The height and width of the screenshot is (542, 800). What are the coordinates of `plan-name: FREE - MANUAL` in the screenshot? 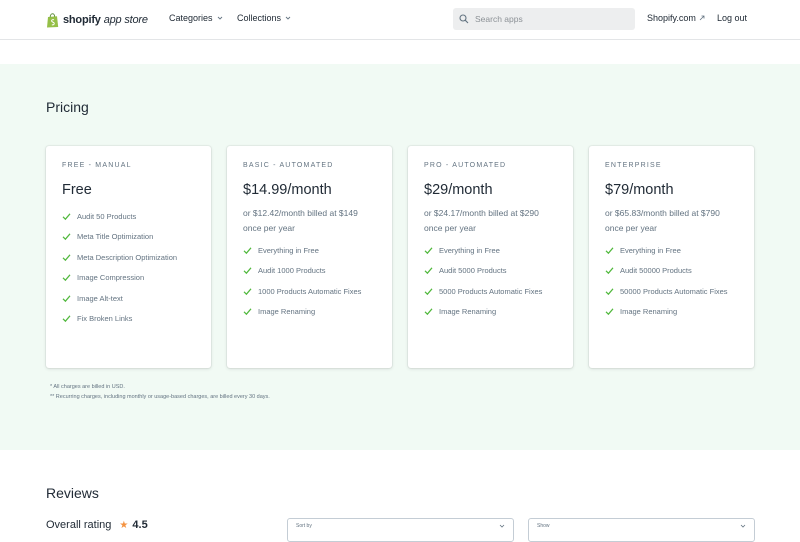 It's located at (97, 165).